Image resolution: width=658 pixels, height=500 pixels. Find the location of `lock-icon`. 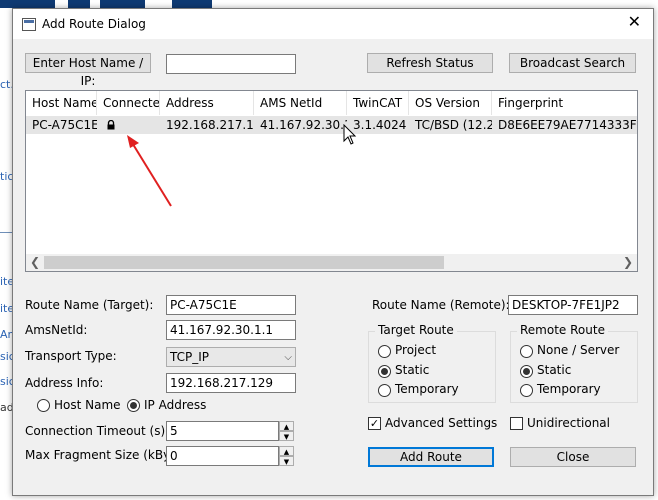

lock-icon is located at coordinates (111, 125).